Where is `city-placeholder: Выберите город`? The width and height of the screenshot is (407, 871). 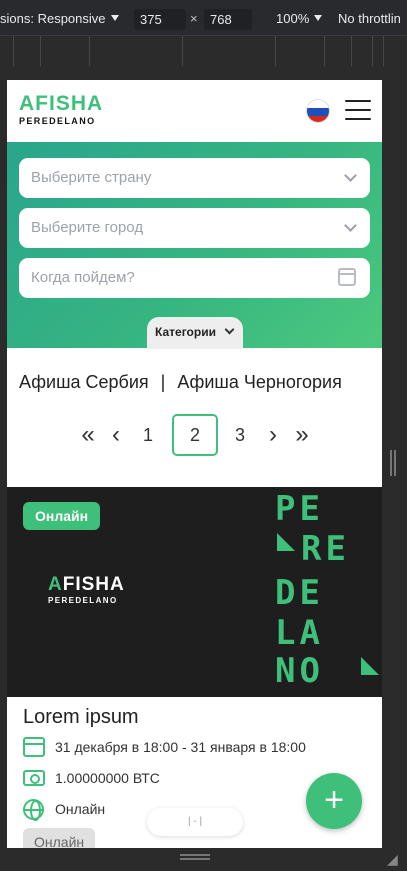 city-placeholder: Выберите город is located at coordinates (87, 227).